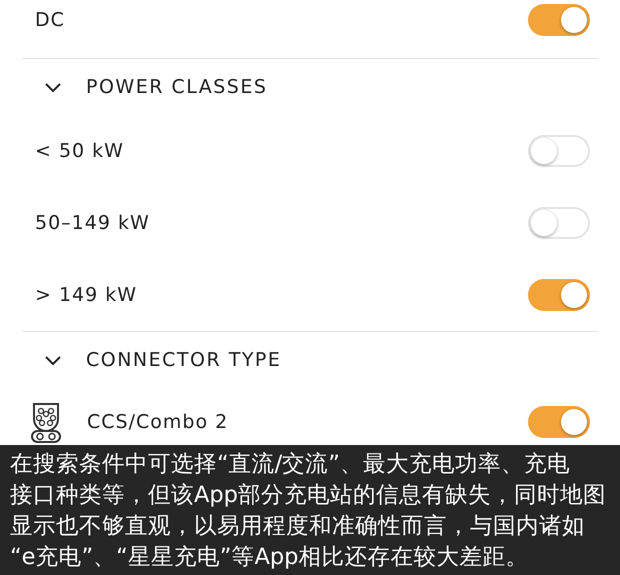 The image size is (620, 575). Describe the element at coordinates (86, 295) in the screenshot. I see `filter-label: > 149 kW` at that location.